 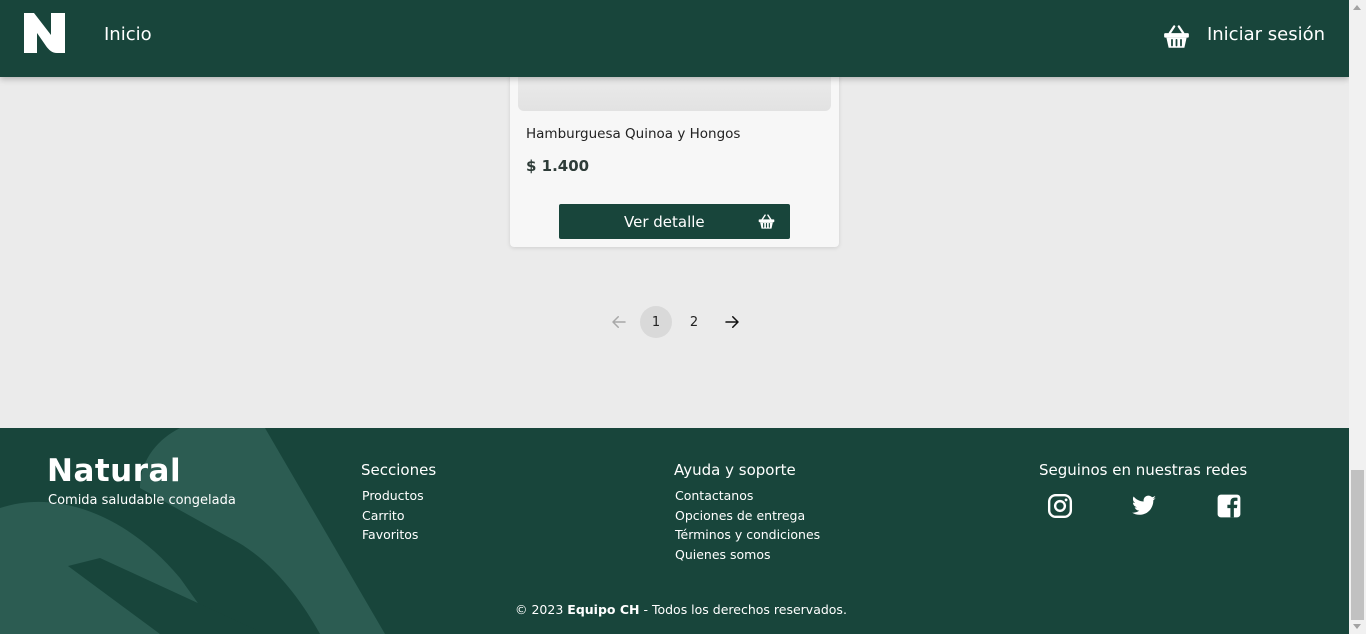 I want to click on navbar: Inicio Iniciar sesión, so click(x=674, y=38).